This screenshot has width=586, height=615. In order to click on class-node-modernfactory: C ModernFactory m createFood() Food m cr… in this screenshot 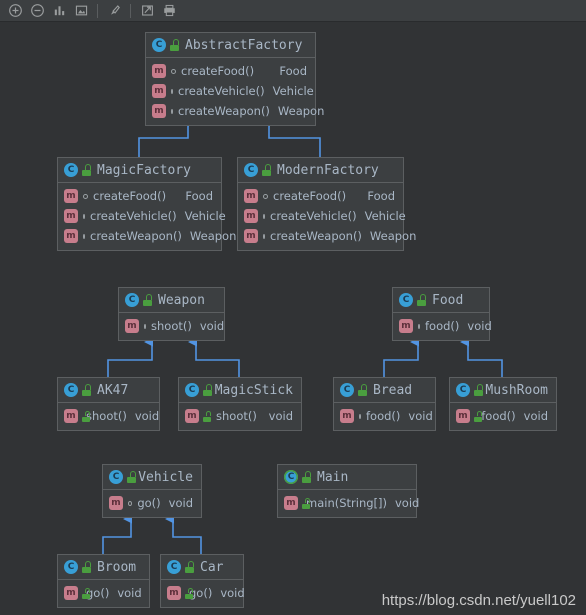, I will do `click(326, 204)`.